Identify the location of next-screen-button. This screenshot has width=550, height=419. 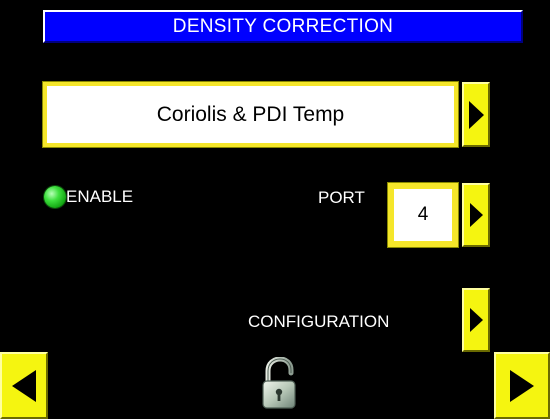
(522, 385).